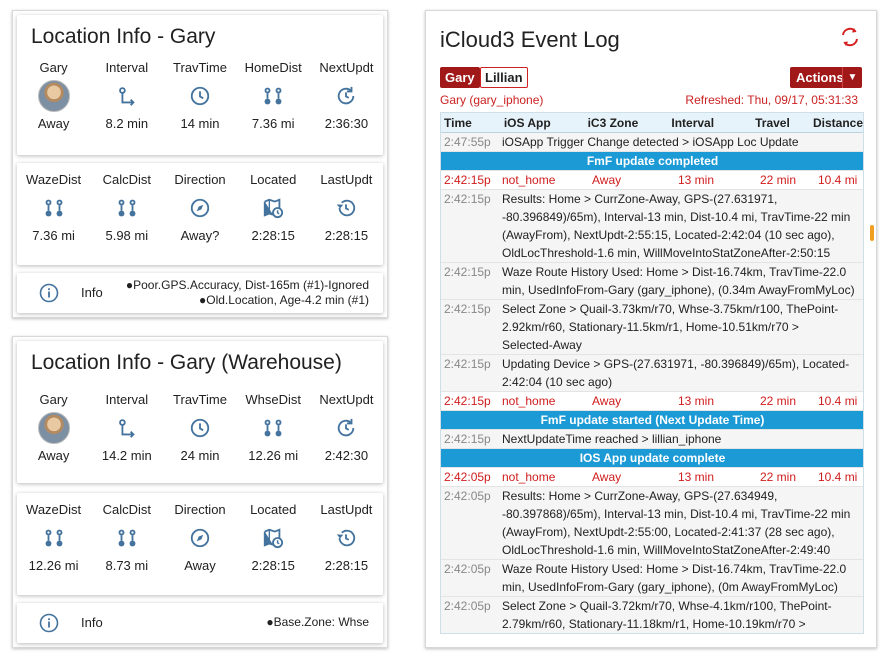  Describe the element at coordinates (127, 67) in the screenshot. I see `sensor-label: Interval` at that location.